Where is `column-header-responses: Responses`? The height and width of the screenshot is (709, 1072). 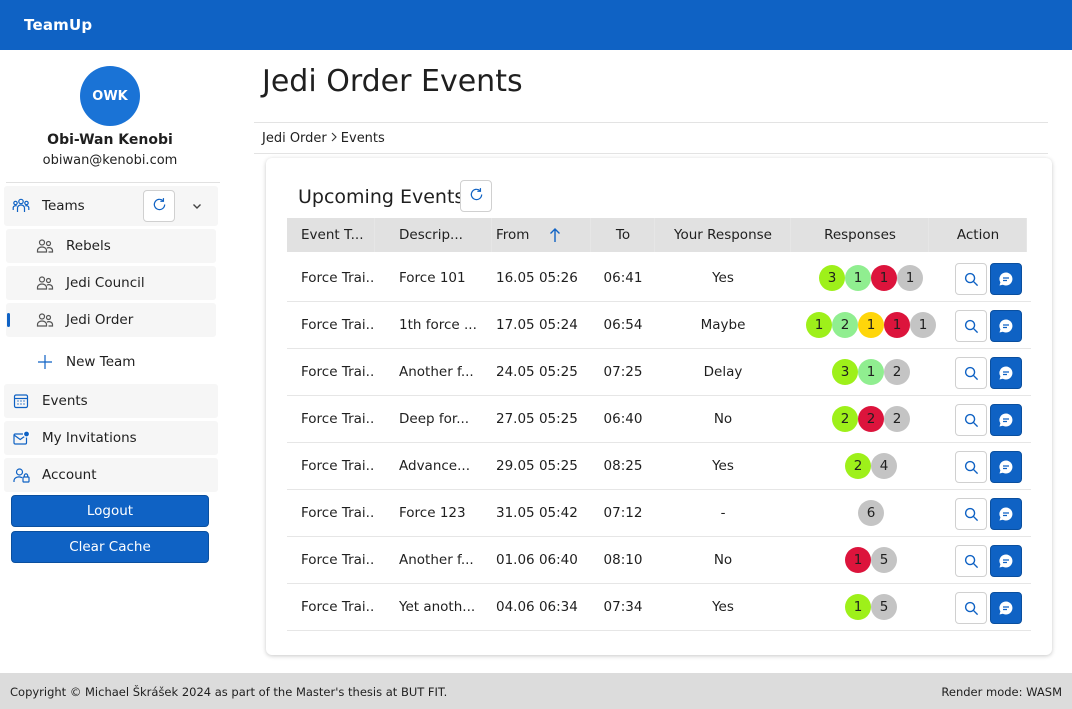
column-header-responses: Responses is located at coordinates (860, 235).